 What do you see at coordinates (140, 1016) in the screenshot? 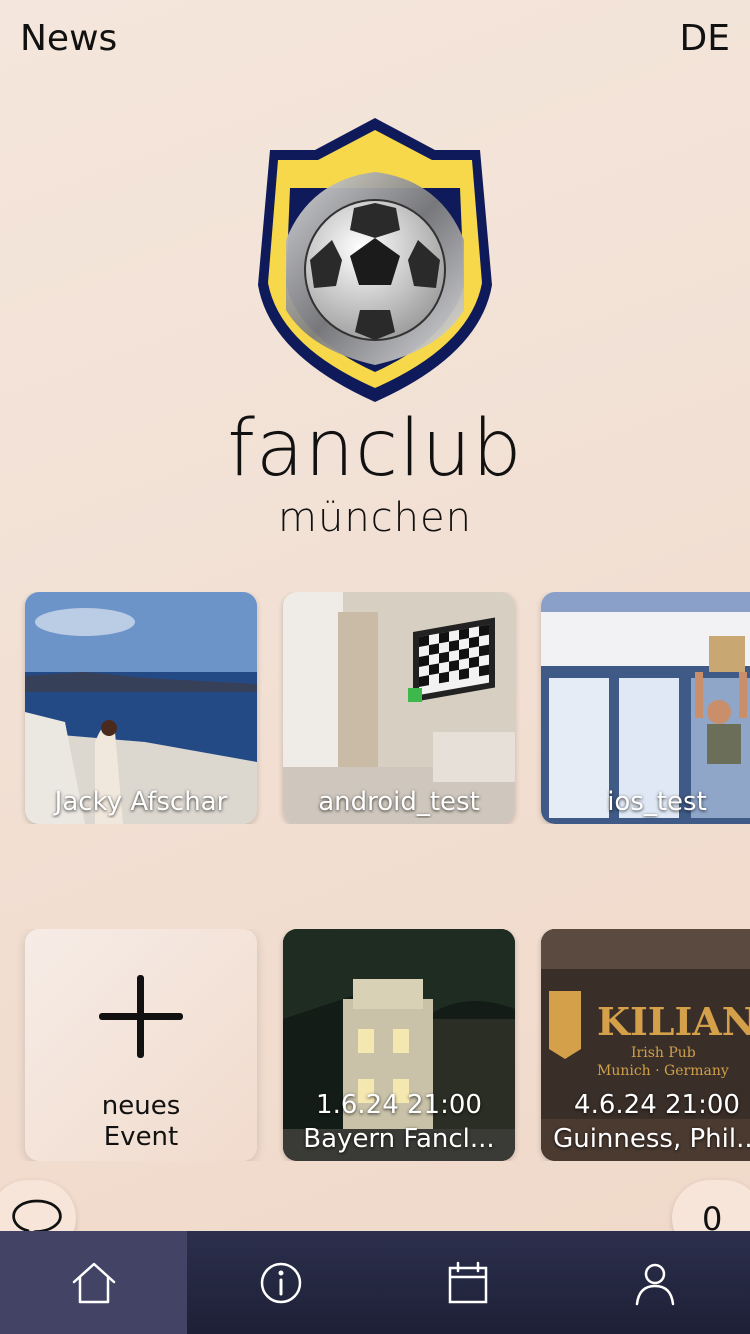
I see `plus-icon-stem` at bounding box center [140, 1016].